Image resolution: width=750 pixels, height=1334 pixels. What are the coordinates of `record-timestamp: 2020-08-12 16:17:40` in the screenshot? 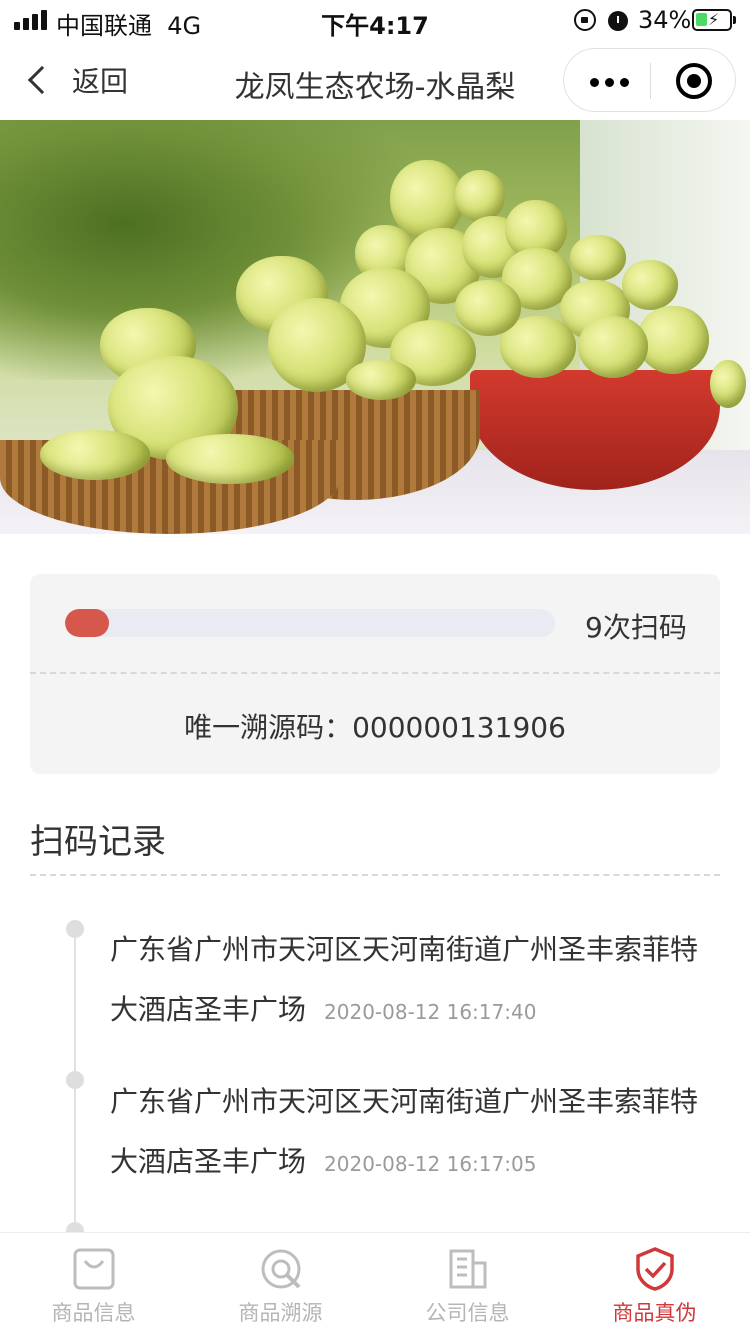 It's located at (430, 1012).